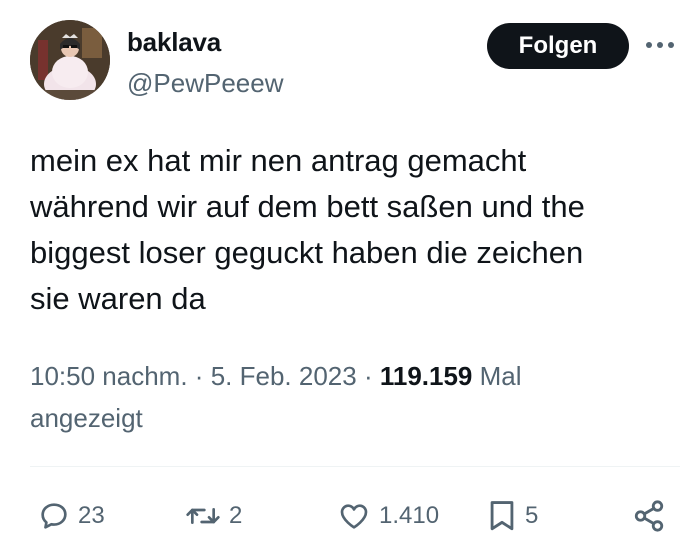 This screenshot has height=558, width=700. I want to click on reply-icon, so click(54, 516).